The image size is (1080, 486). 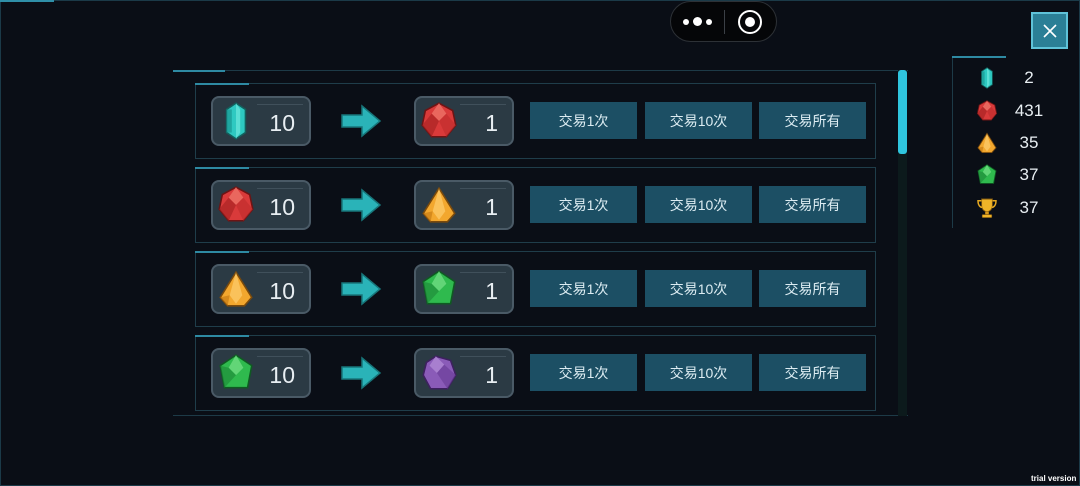 What do you see at coordinates (1029, 142) in the screenshot?
I see `inventory-count: 35` at bounding box center [1029, 142].